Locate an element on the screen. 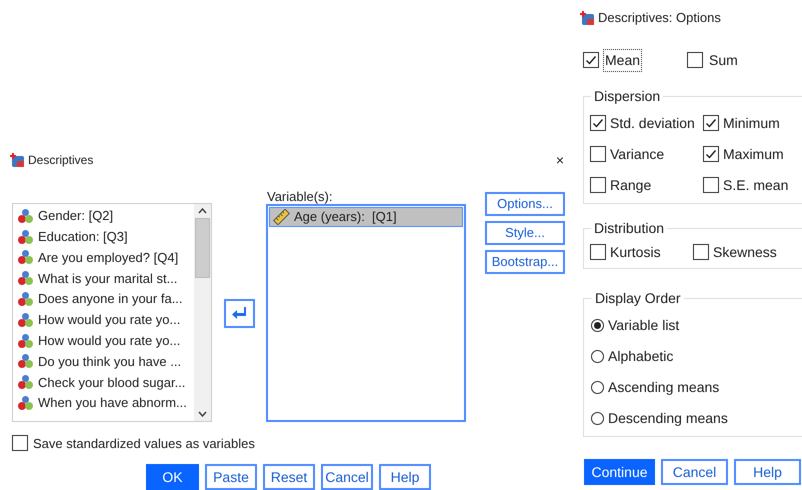  source-variable-list is located at coordinates (112, 312).